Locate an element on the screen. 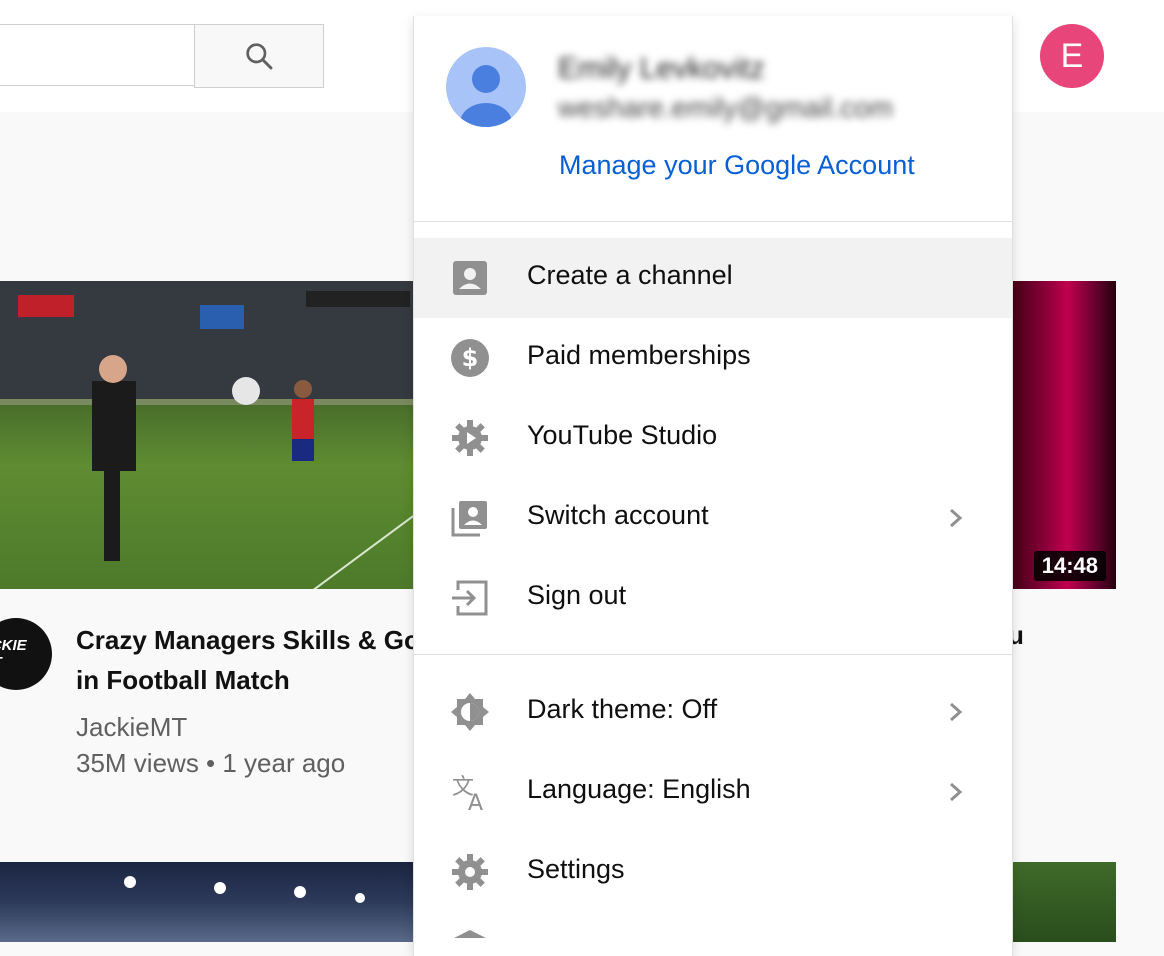 Image resolution: width=1164 pixels, height=956 pixels. menu-item-dark-theme: Dark theme: Off is located at coordinates (713, 712).